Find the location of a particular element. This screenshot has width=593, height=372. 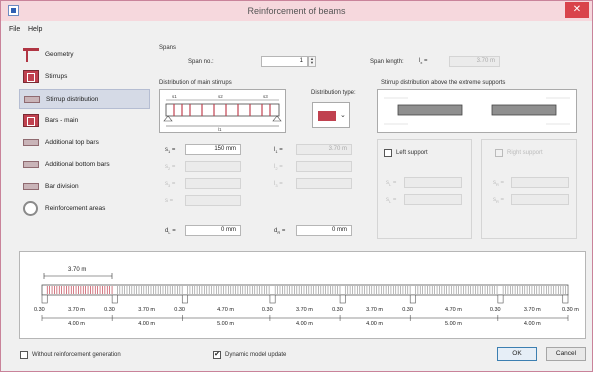

sidebar-item-additional-top-bars: Additional top bars is located at coordinates (84, 143).